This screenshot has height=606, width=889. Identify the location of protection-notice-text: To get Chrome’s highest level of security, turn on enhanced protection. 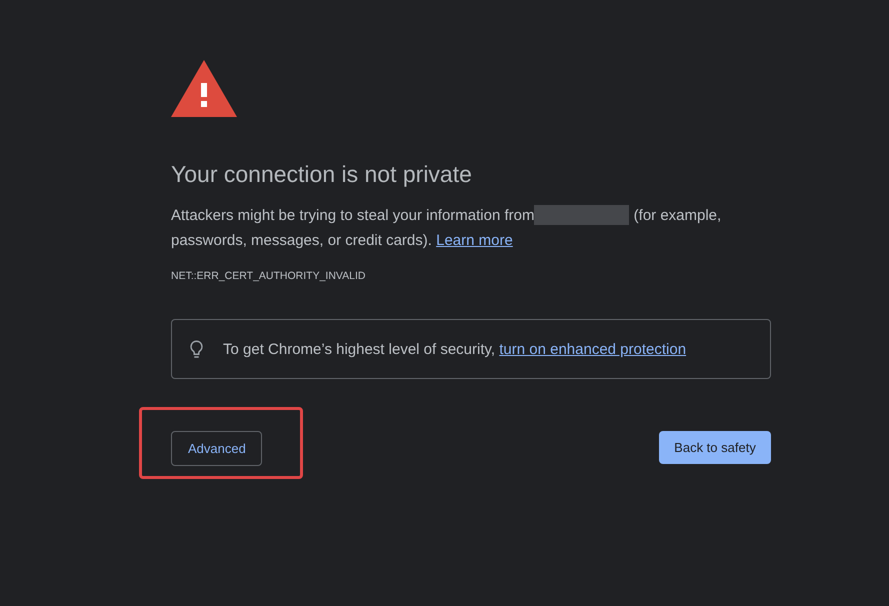
(454, 349).